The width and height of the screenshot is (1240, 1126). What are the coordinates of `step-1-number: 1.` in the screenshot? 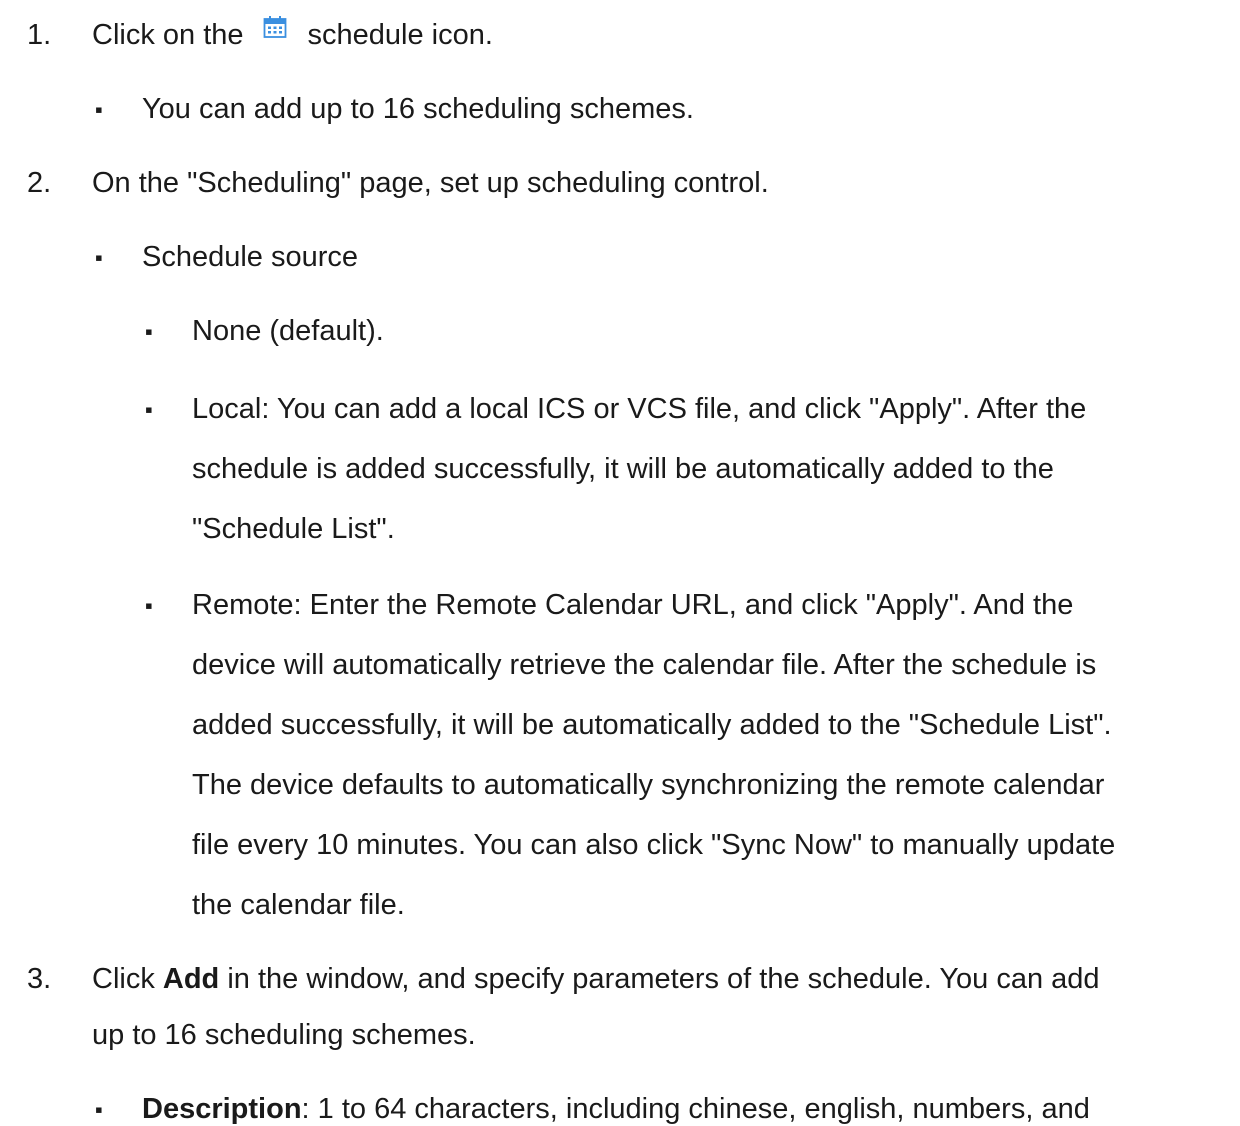 It's located at (39, 35).